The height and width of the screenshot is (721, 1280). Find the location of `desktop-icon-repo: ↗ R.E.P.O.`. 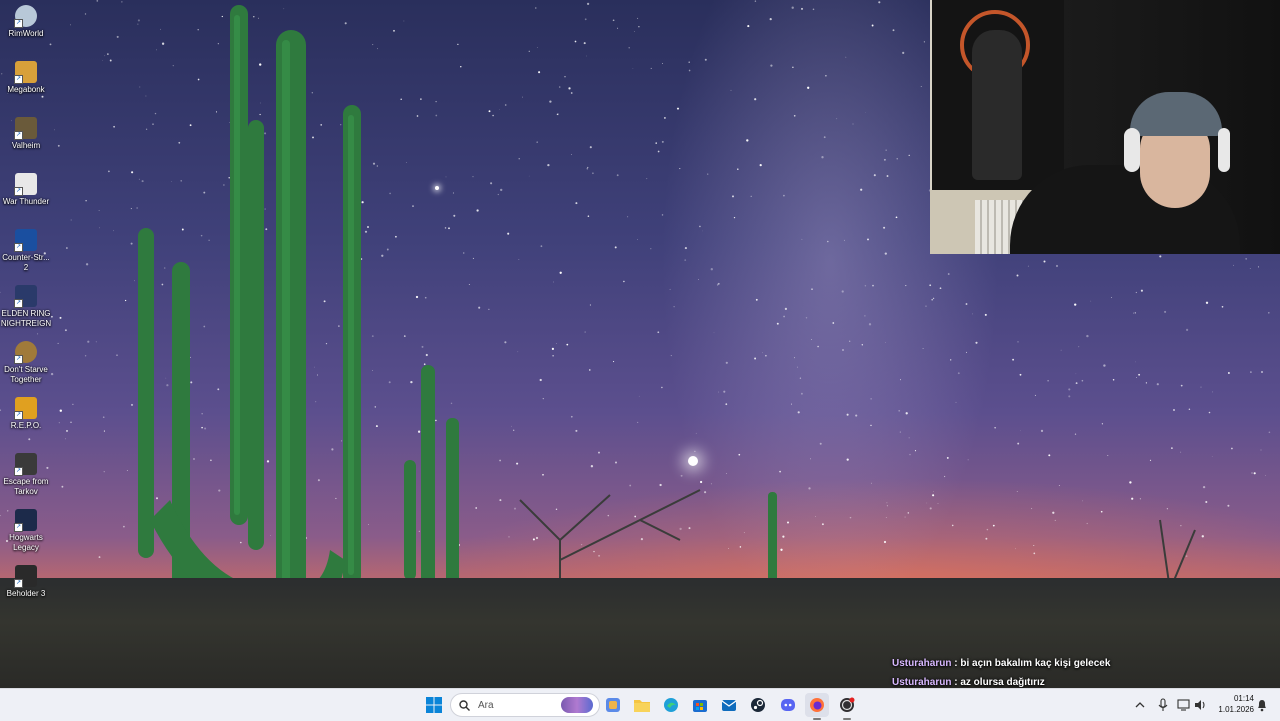

desktop-icon-repo: ↗ R.E.P.O. is located at coordinates (26, 411).